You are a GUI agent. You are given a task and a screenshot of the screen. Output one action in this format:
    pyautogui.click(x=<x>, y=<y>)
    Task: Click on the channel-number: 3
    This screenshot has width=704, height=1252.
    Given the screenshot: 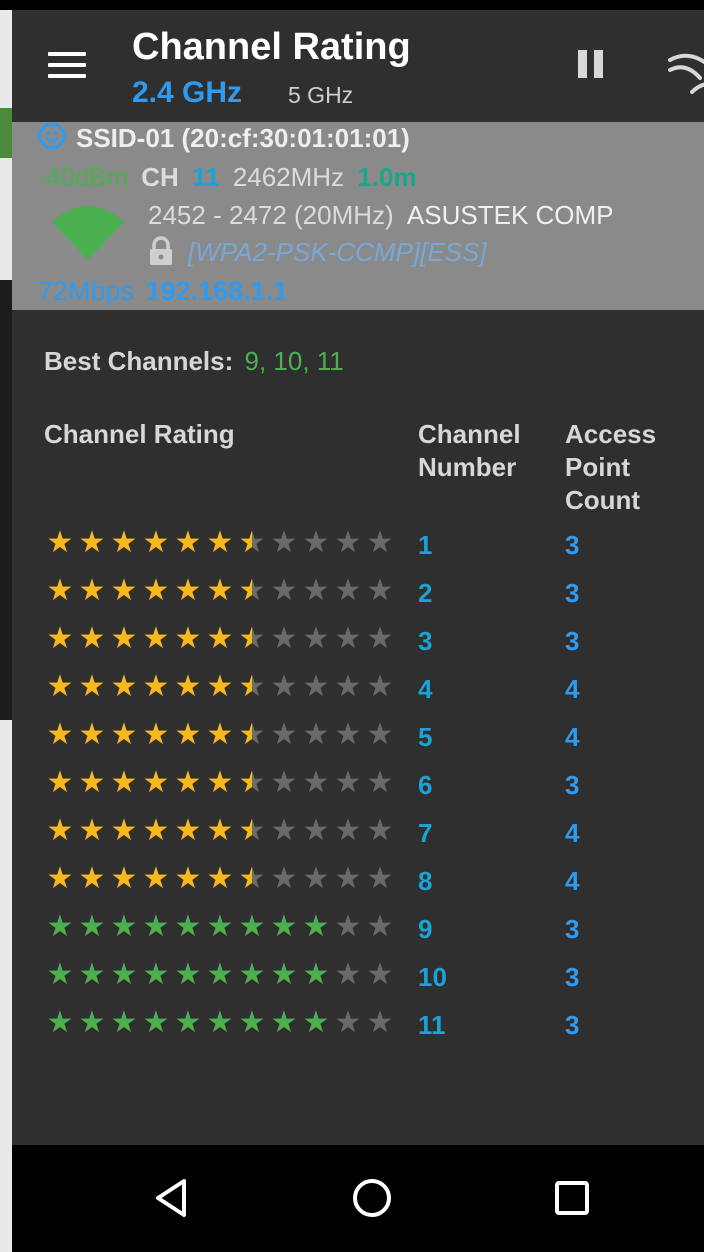 What is the action you would take?
    pyautogui.click(x=425, y=641)
    